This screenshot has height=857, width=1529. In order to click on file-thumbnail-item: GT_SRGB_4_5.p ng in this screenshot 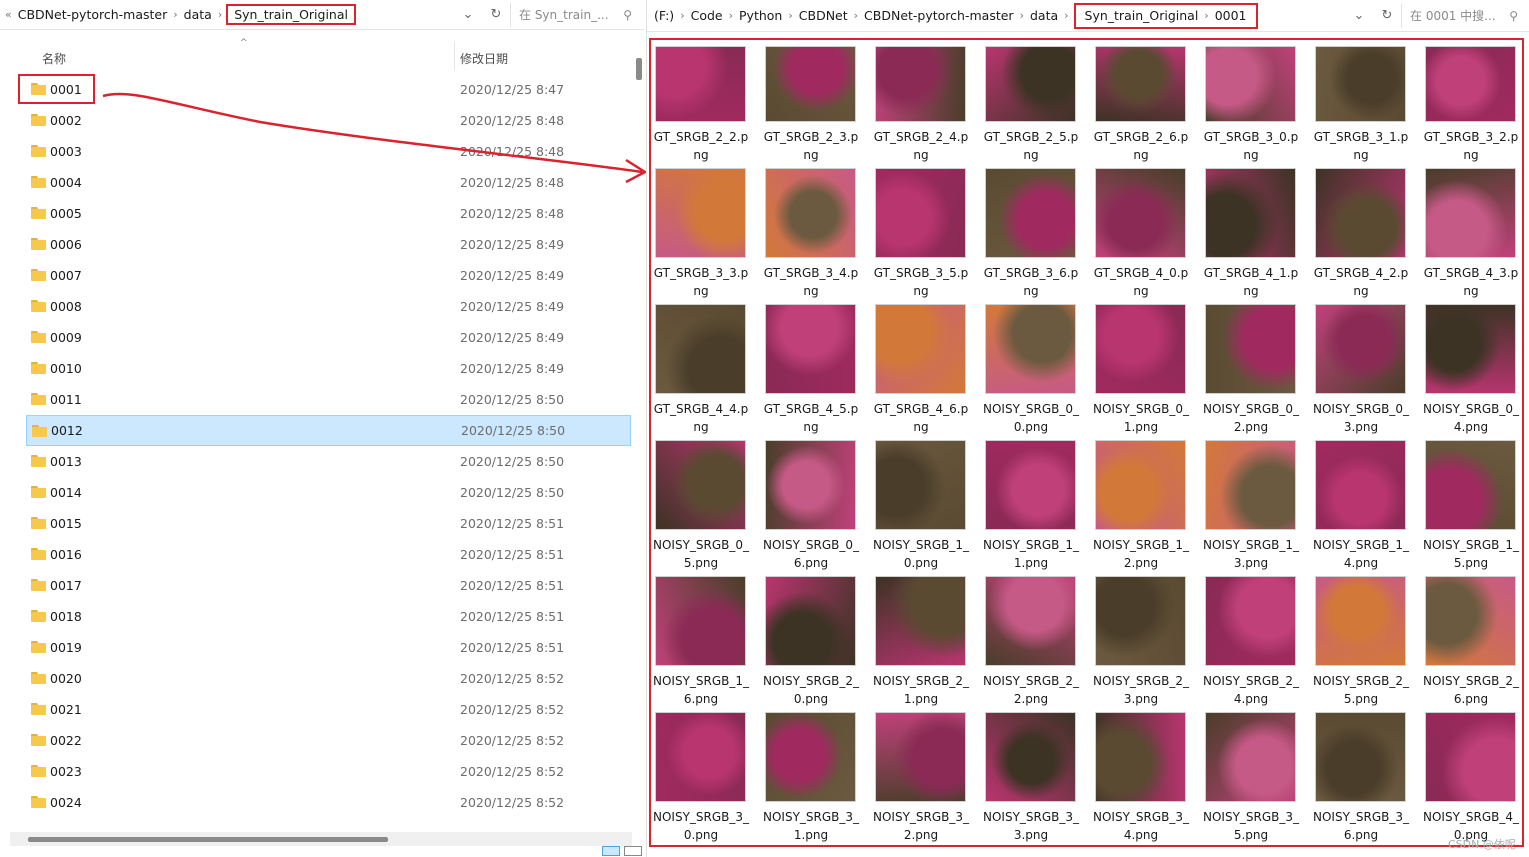, I will do `click(819, 372)`.